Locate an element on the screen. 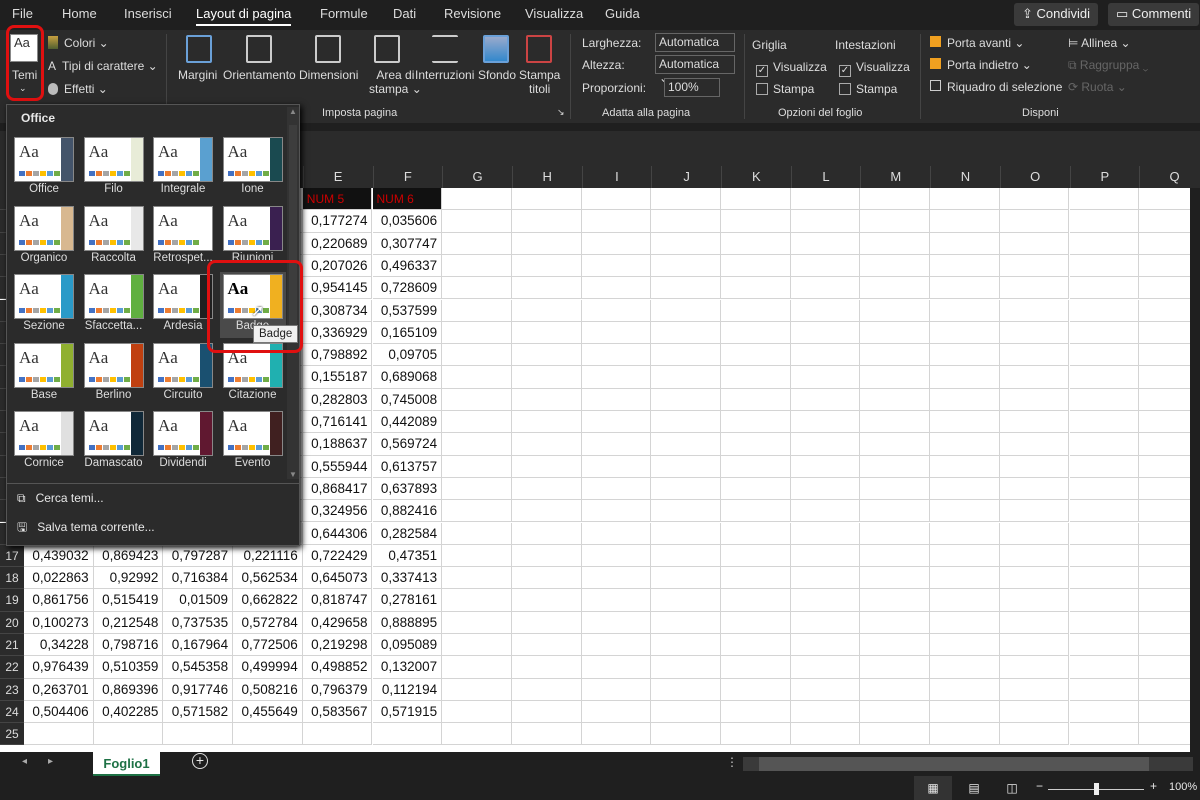 Image resolution: width=1200 pixels, height=800 pixels. cell-P12 is located at coordinates (1104, 444).